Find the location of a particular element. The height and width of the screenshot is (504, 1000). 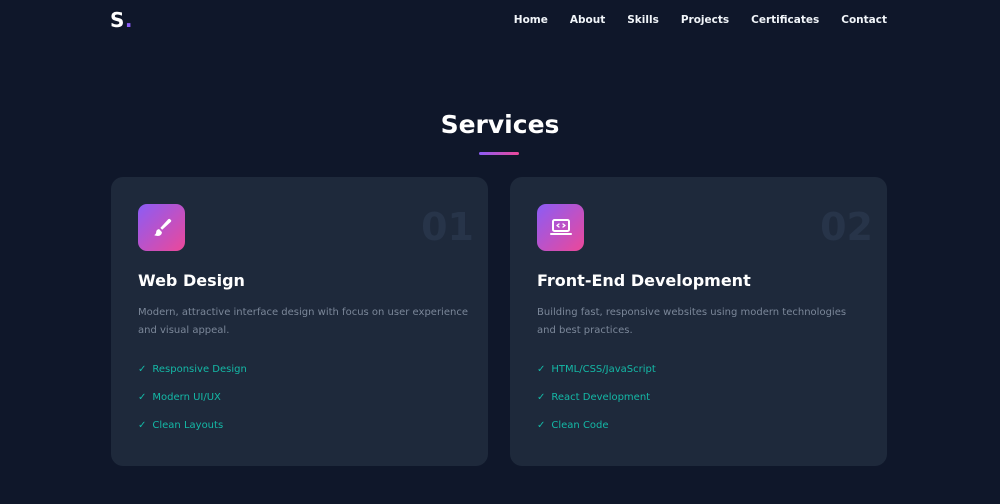

card-number: 01 is located at coordinates (447, 227).